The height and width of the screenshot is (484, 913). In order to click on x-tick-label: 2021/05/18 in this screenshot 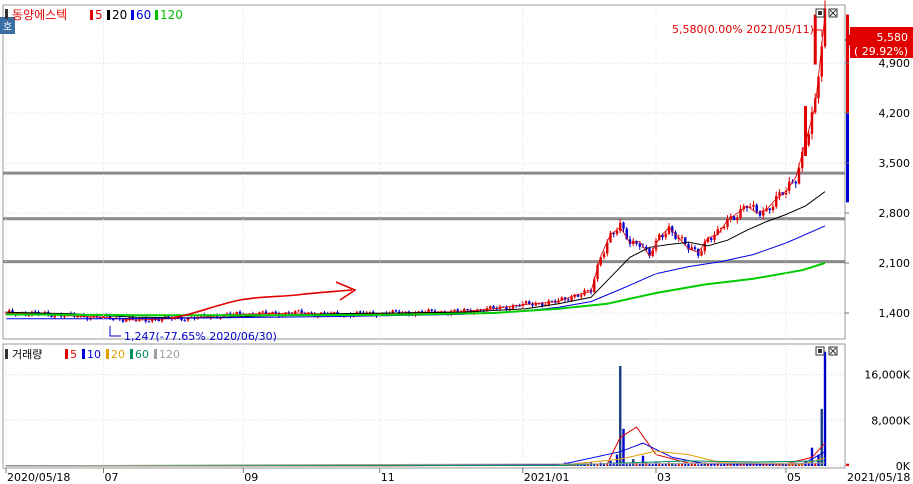, I will do `click(878, 477)`.